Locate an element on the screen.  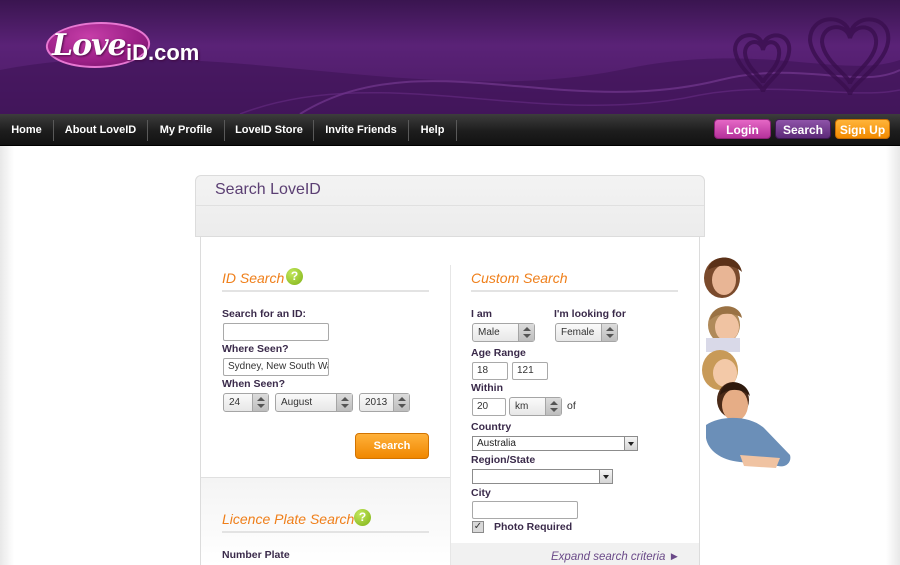
number-plate-label: Number Plate is located at coordinates (256, 555).